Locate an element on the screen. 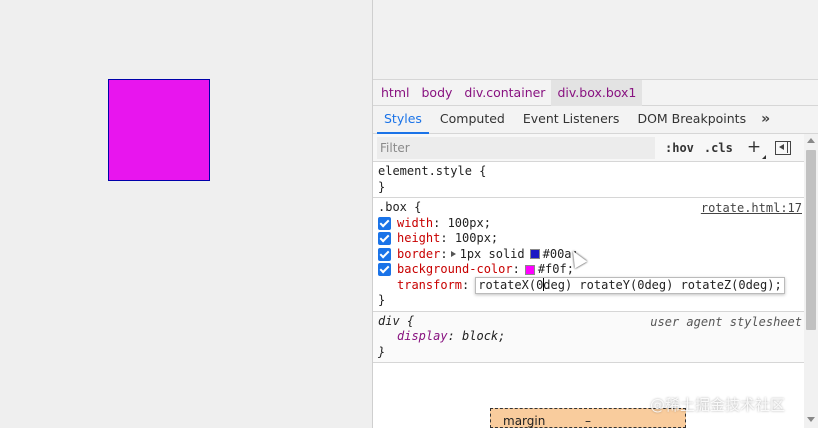  editor-text-after-caret: deg) rotateY(0deg) rotateZ(0deg); is located at coordinates (662, 284).